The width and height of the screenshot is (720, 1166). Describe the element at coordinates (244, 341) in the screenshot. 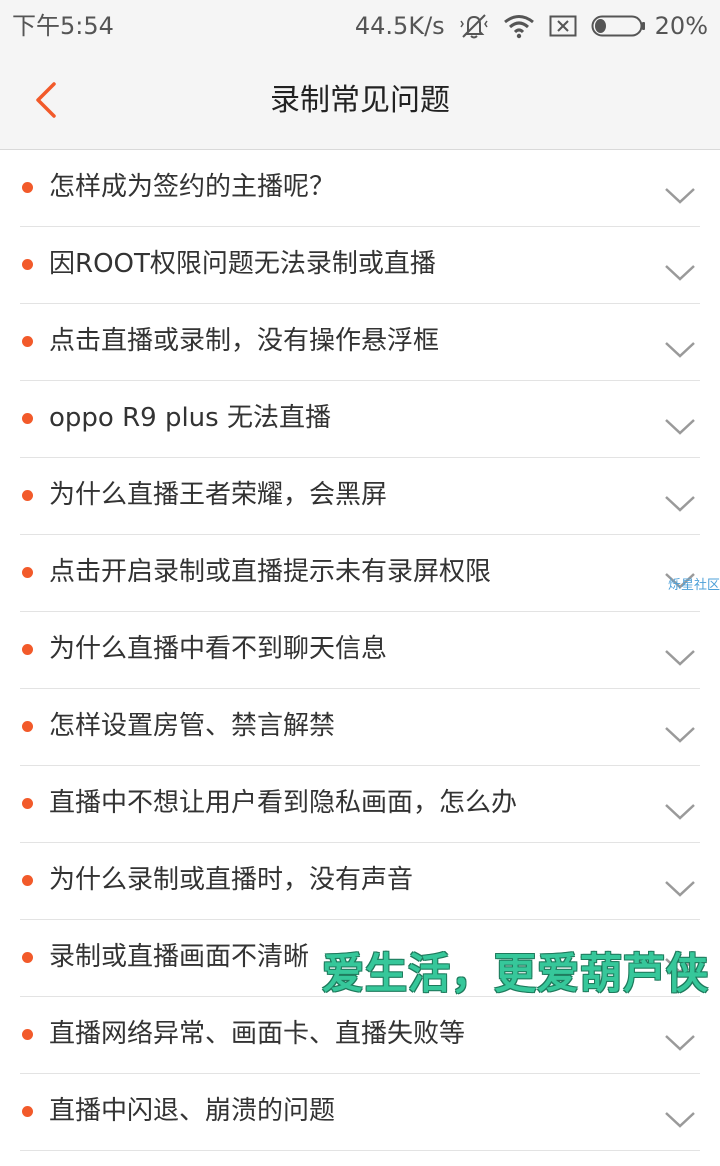

I see `faq-question: 点击直播或录制，没有操作悬浮框` at that location.